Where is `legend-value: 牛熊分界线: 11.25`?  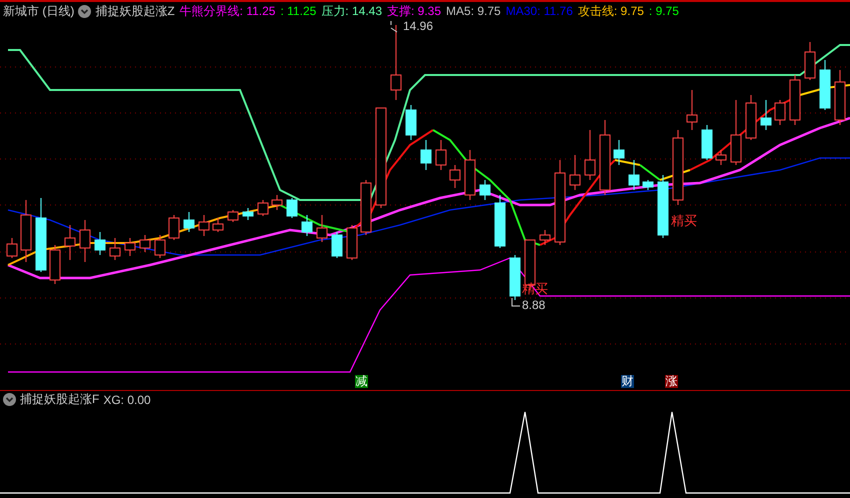
legend-value: 牛熊分界线: 11.25 is located at coordinates (228, 11).